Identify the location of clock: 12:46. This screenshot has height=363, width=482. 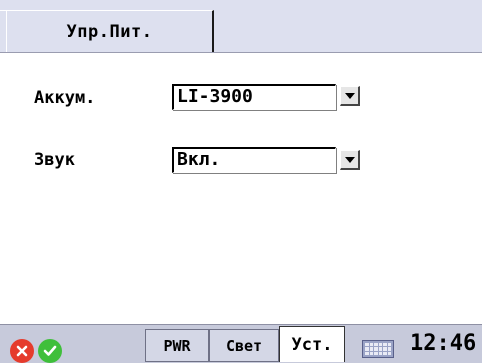
(443, 343).